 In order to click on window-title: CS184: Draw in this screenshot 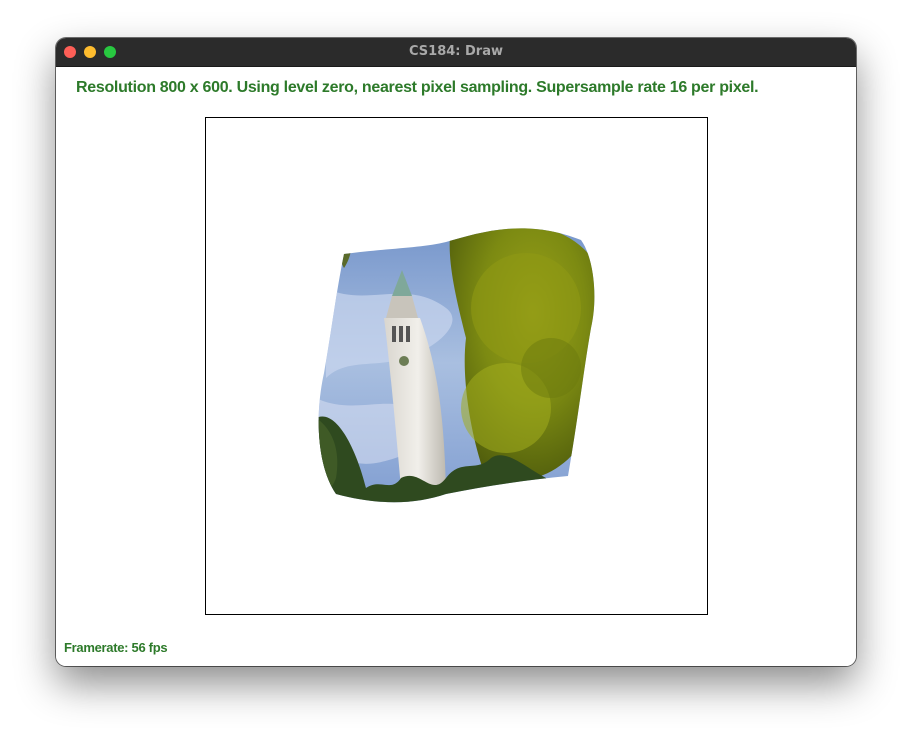, I will do `click(456, 51)`.